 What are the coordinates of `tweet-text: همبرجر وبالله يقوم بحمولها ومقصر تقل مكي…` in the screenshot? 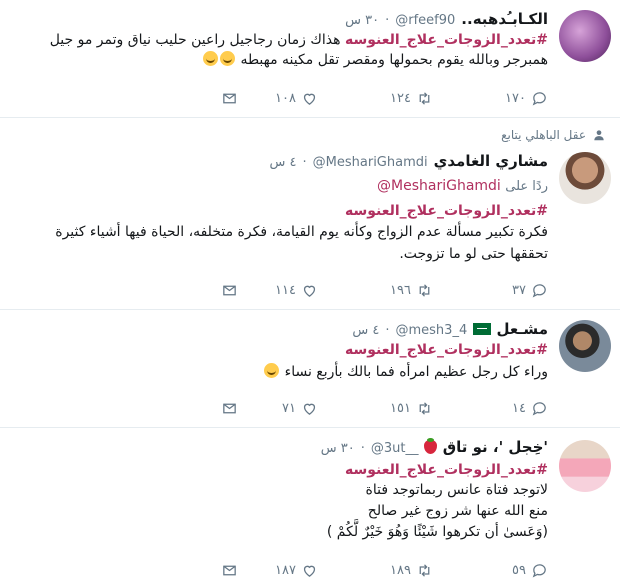 It's located at (394, 60).